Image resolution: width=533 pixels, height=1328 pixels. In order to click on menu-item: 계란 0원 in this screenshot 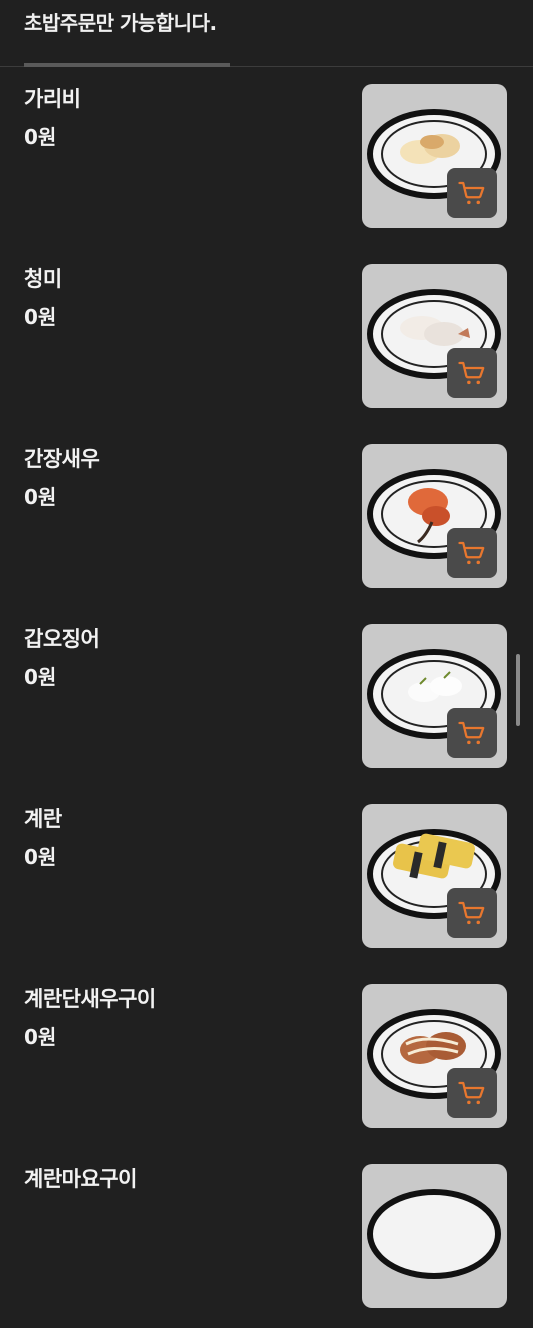, I will do `click(266, 878)`.